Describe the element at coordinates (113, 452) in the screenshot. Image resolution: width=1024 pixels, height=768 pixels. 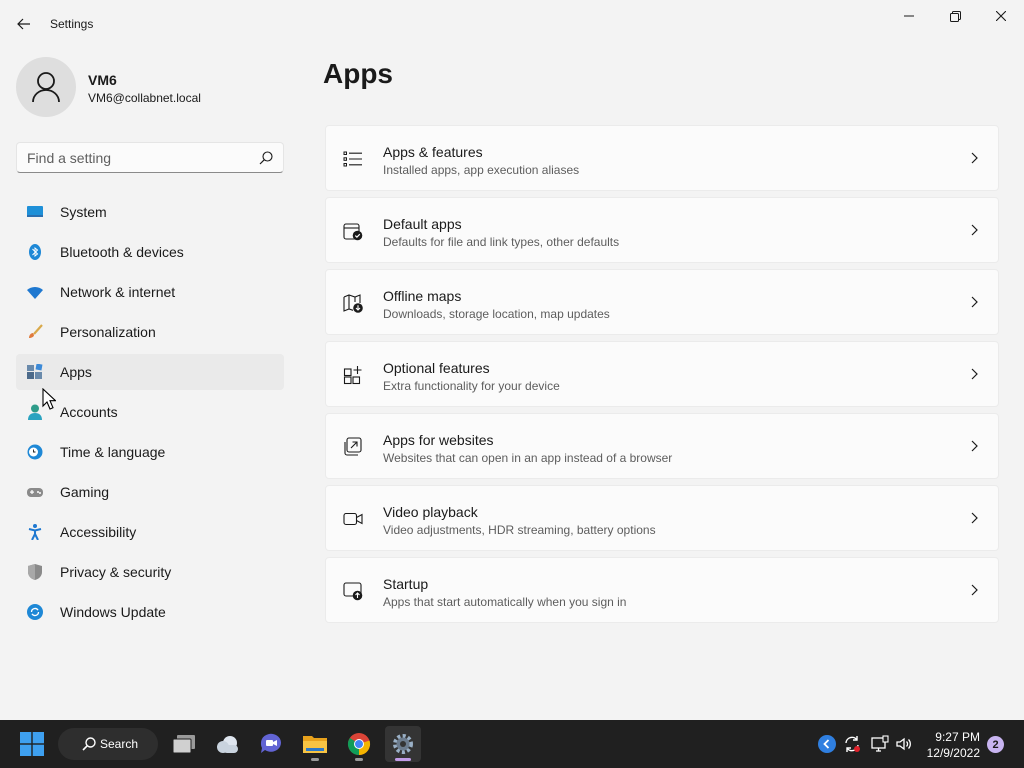
I see `sidebar-item-label: Time & language` at that location.